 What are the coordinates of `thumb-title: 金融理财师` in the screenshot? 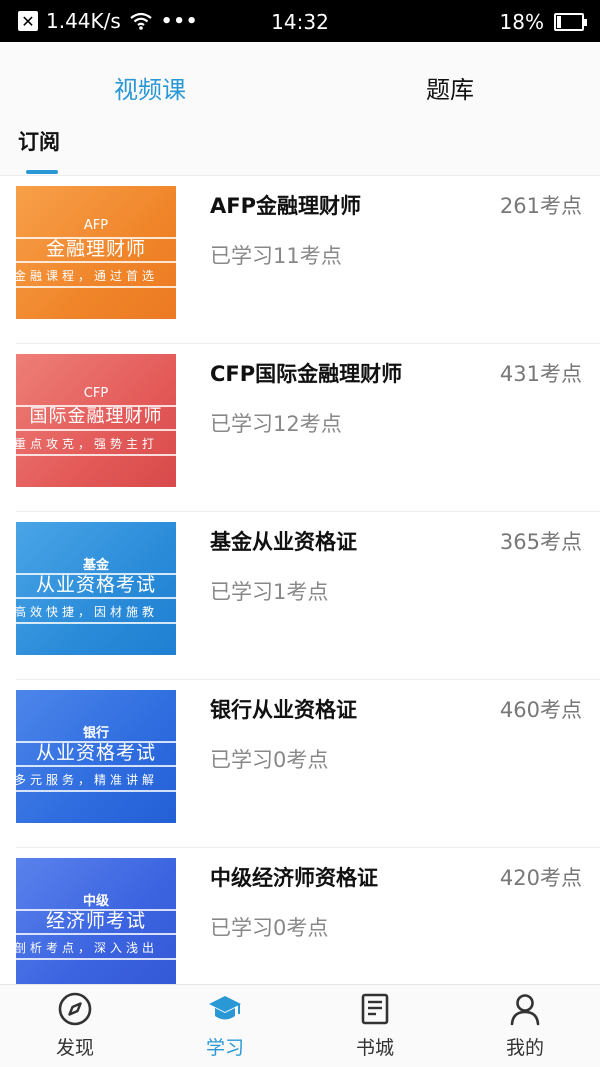 It's located at (95, 249).